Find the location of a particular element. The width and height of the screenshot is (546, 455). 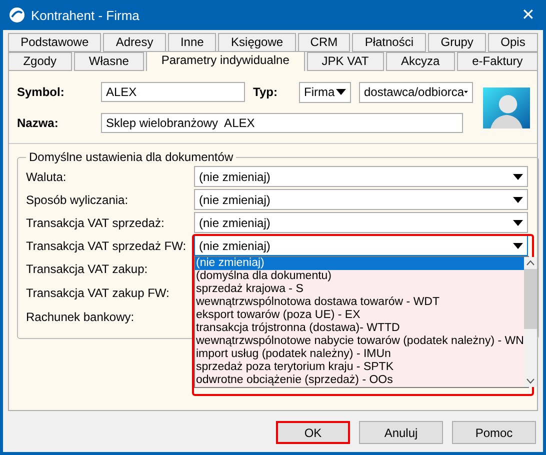

field-label: Transakcja VAT sprzedaż FW: is located at coordinates (107, 245).